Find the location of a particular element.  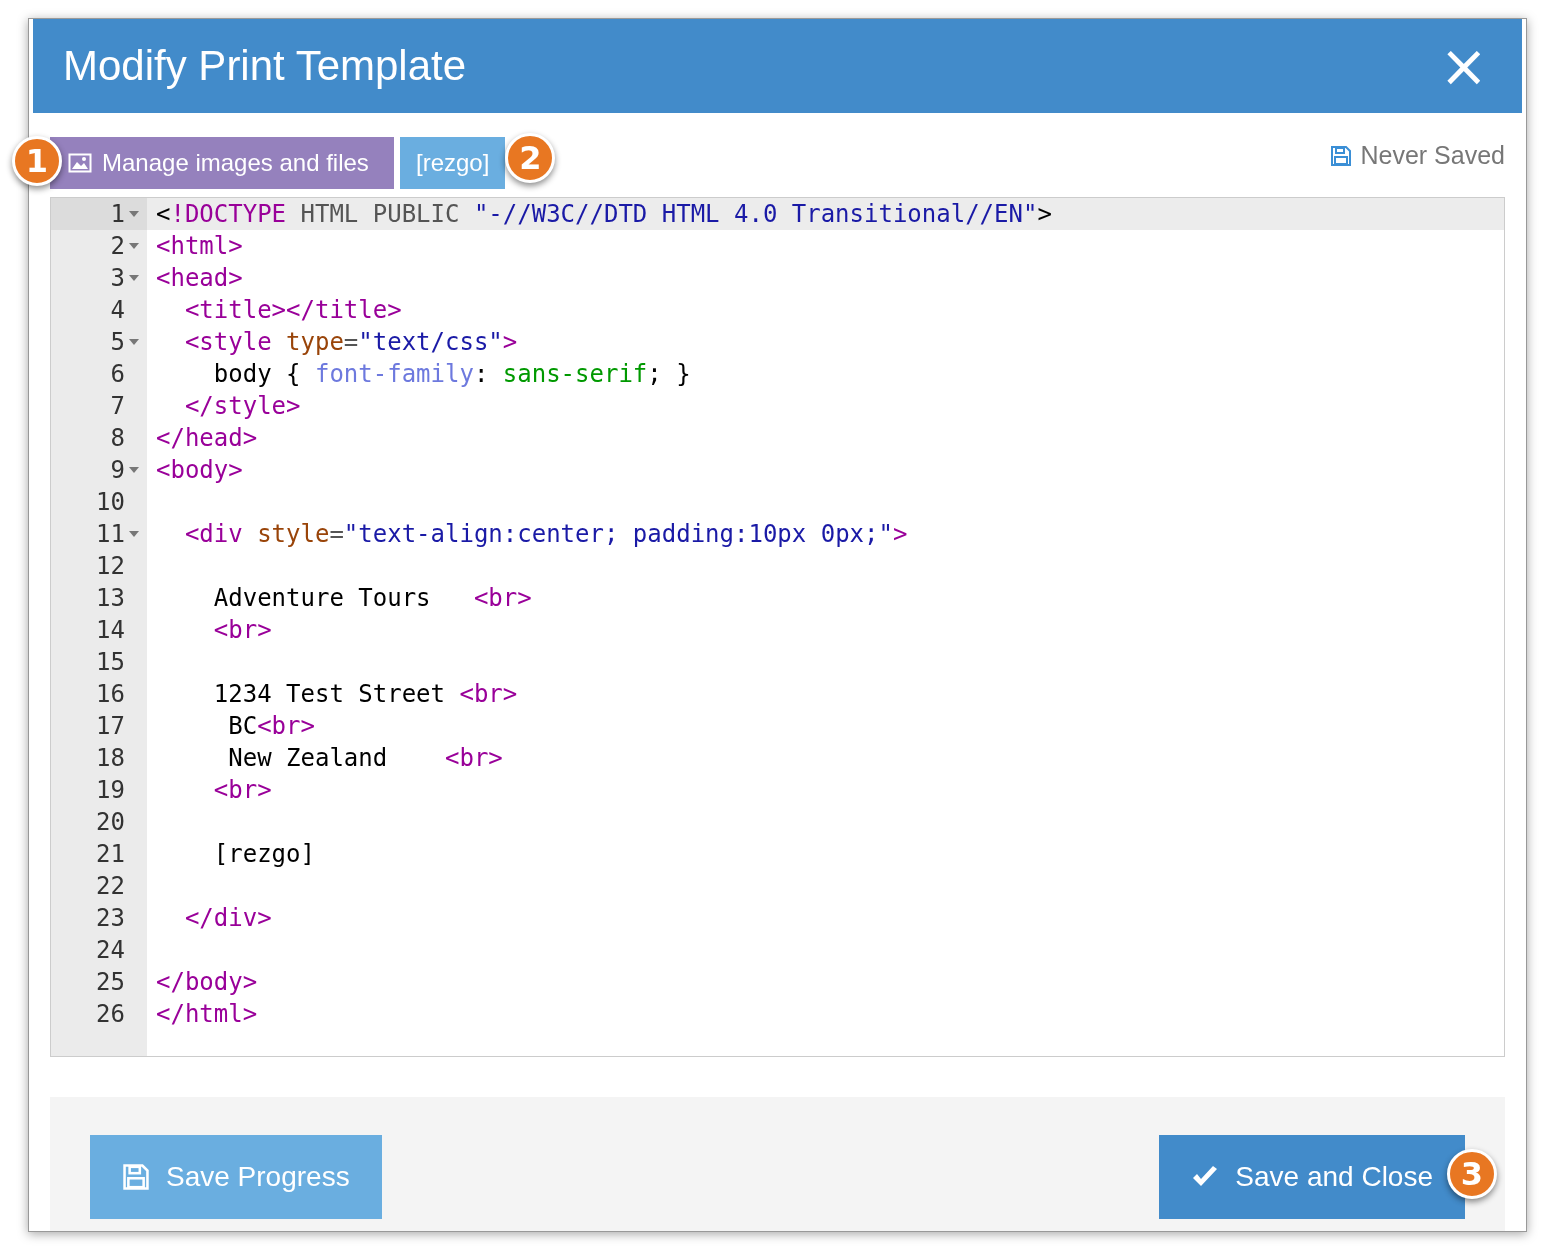

code-text: : is located at coordinates (481, 374).